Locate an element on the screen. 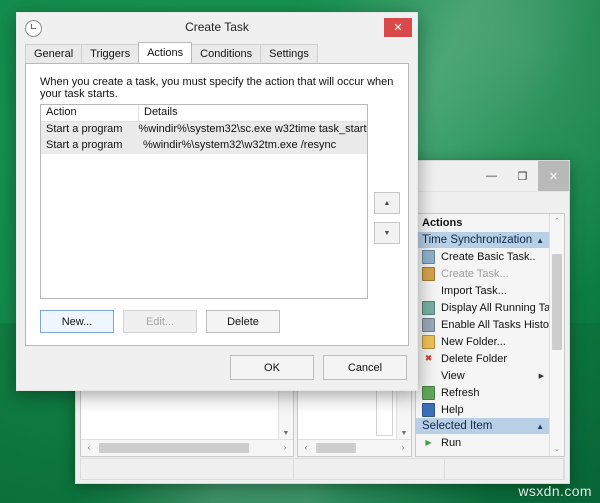  delete-folder-icon: ✖ is located at coordinates (428, 358).